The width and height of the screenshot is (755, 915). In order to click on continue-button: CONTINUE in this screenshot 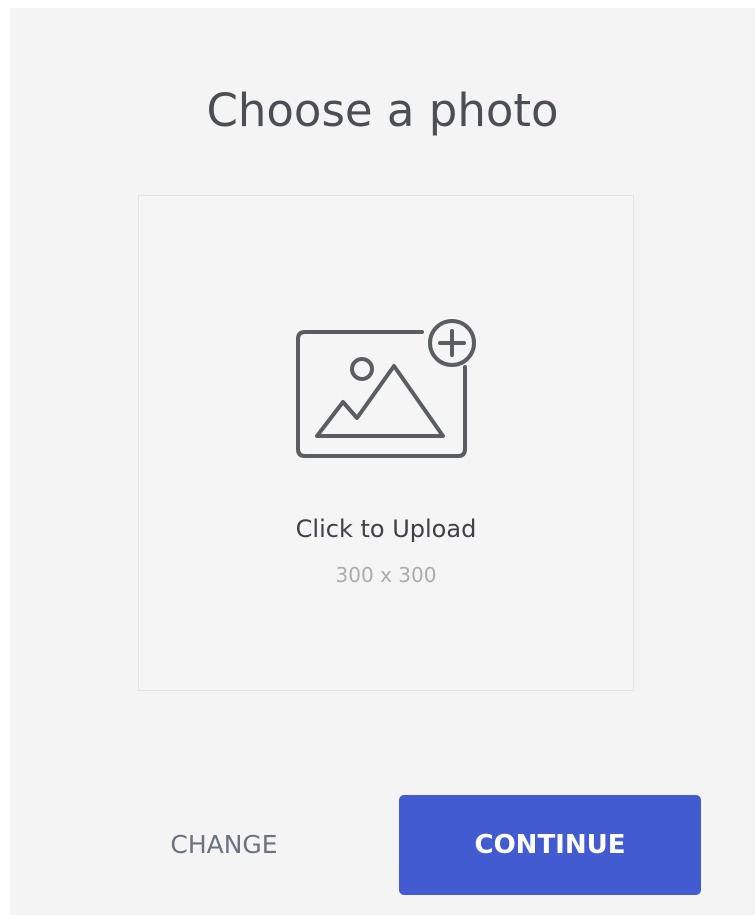, I will do `click(550, 845)`.